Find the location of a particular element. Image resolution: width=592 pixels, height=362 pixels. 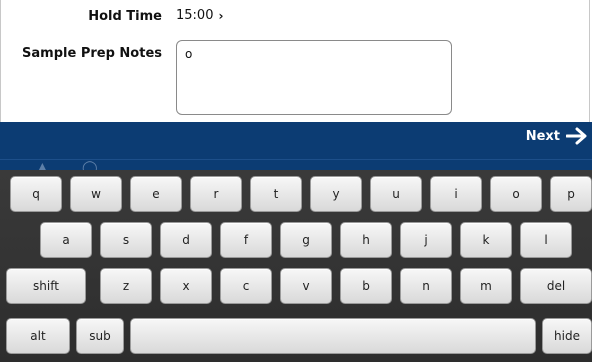

key-sub: sub is located at coordinates (100, 336).